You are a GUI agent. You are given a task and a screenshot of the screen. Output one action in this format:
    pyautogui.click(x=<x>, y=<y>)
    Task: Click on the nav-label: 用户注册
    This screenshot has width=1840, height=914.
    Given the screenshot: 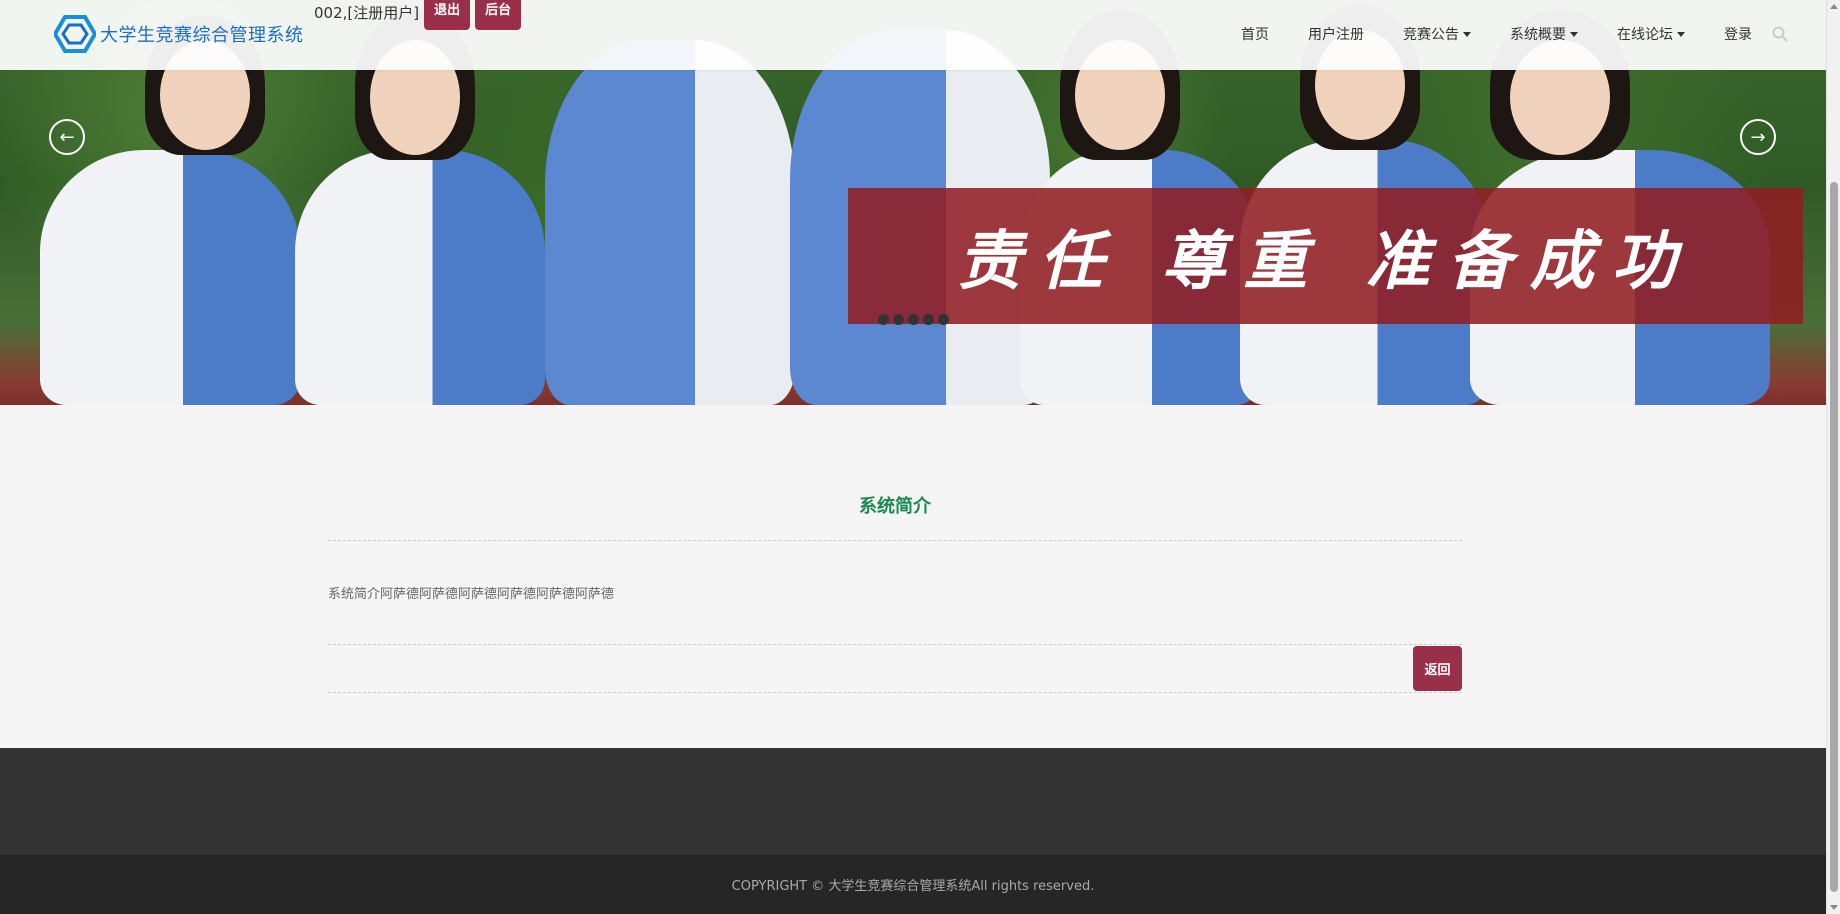 What is the action you would take?
    pyautogui.click(x=1336, y=35)
    